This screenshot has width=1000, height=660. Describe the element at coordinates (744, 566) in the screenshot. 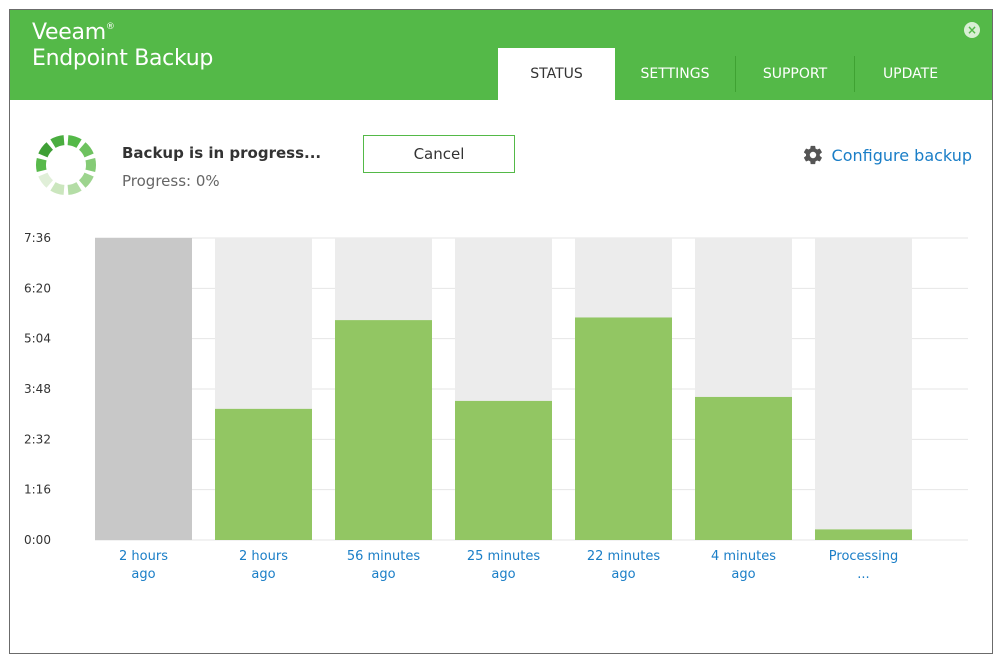

I see `x-tick-label: 4 minutes ago` at that location.